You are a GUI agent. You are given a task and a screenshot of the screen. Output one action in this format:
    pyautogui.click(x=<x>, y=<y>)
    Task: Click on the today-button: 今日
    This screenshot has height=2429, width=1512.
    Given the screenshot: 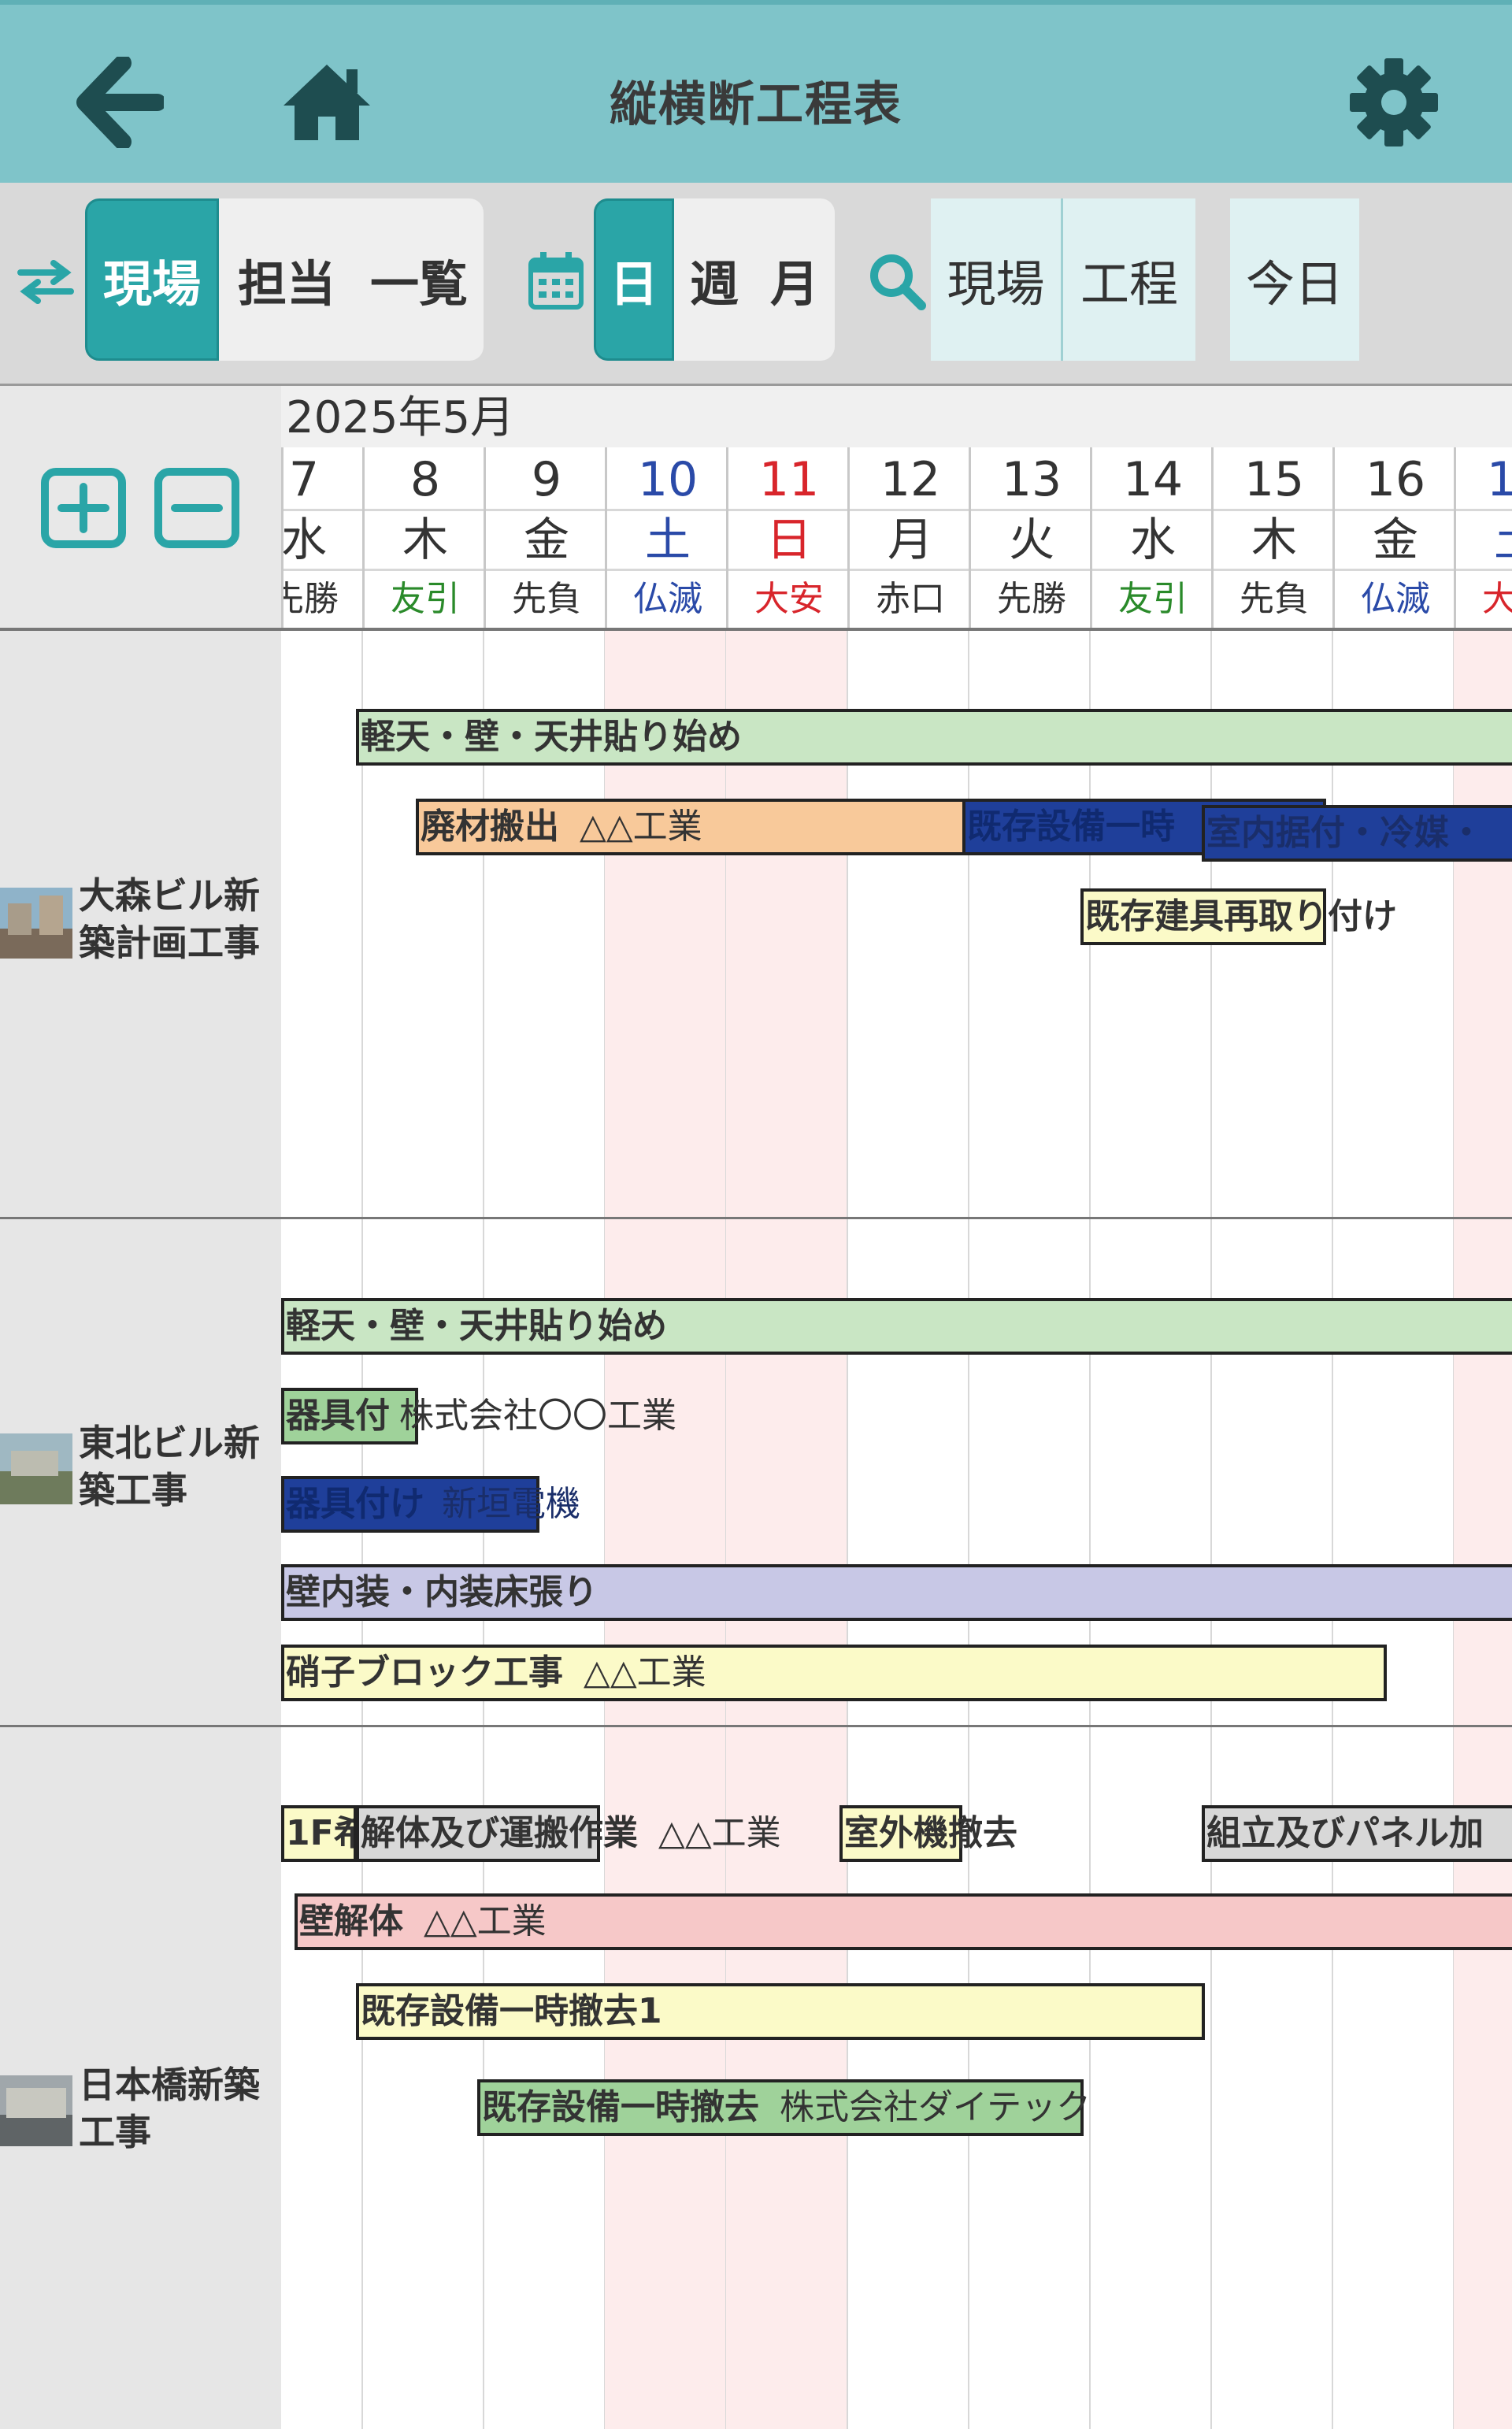 What is the action you would take?
    pyautogui.click(x=1294, y=279)
    